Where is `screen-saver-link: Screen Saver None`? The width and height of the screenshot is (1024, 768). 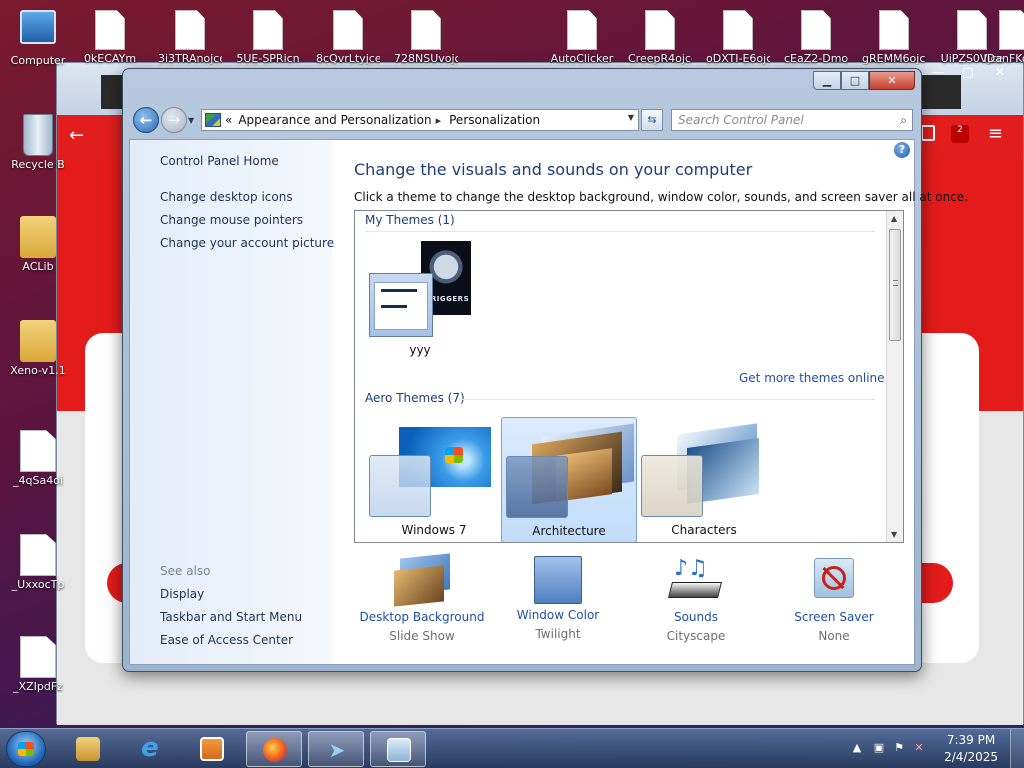 screen-saver-link: Screen Saver None is located at coordinates (834, 596).